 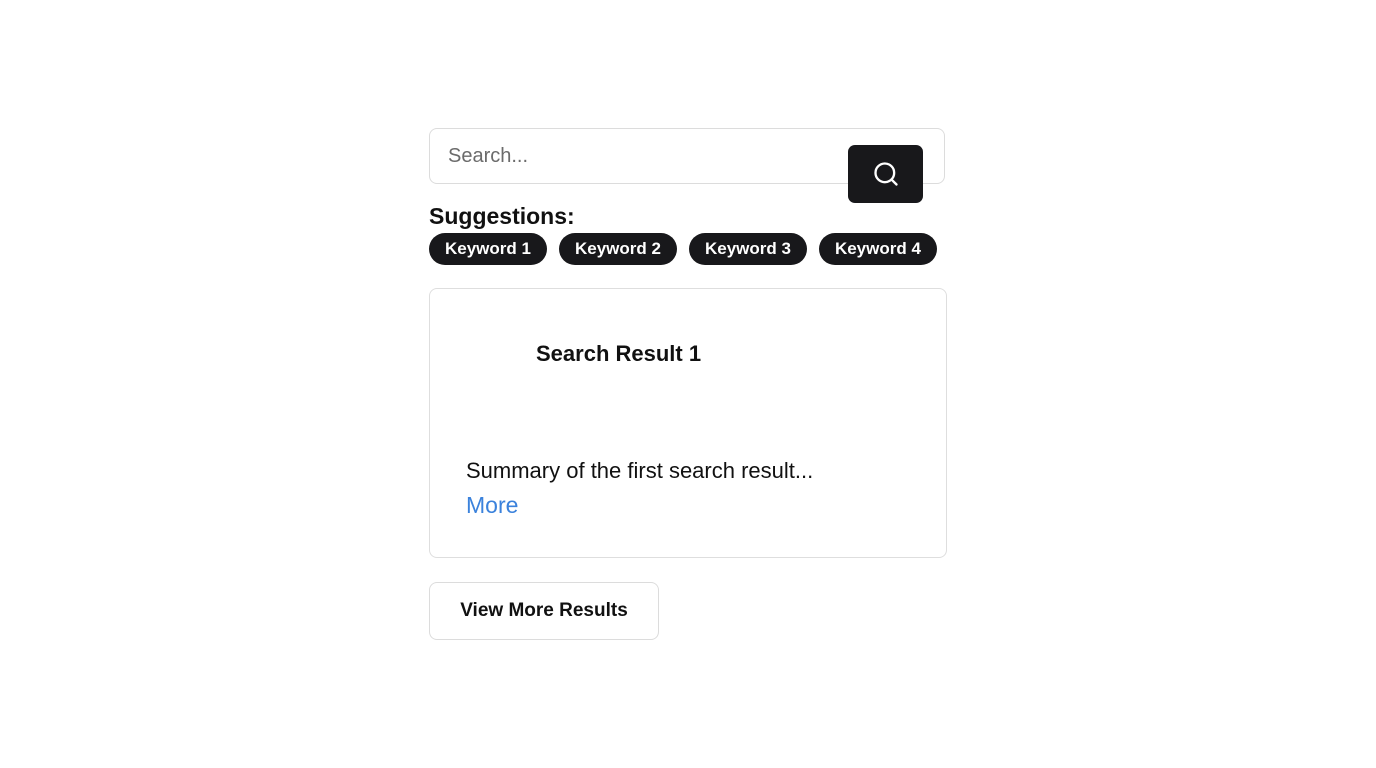 I want to click on suggestion-chip-keyword-1: Keyword 1, so click(x=488, y=249).